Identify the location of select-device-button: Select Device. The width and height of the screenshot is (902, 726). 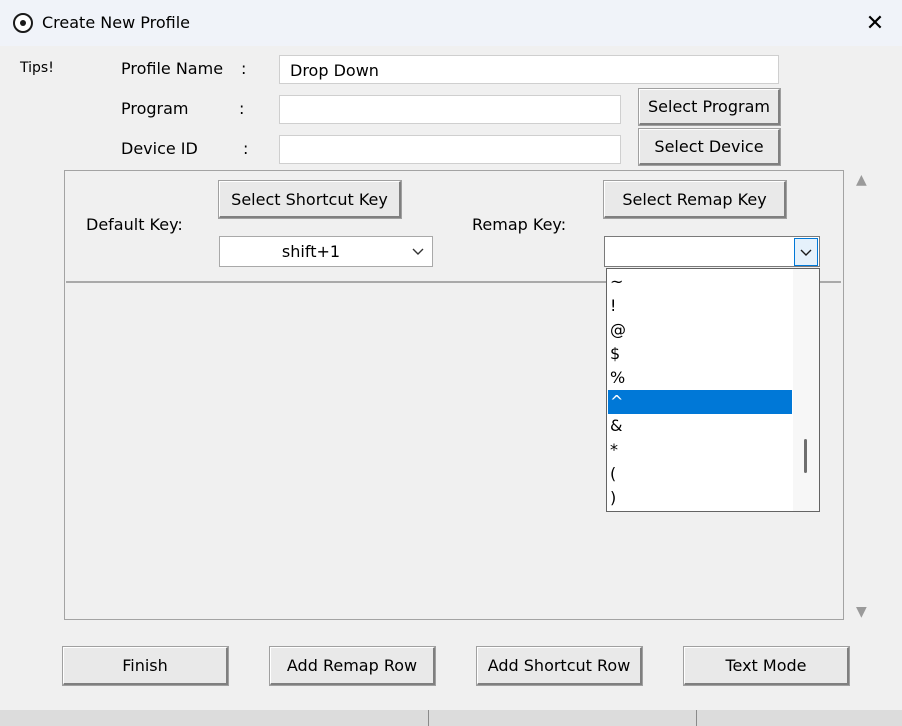
(709, 147).